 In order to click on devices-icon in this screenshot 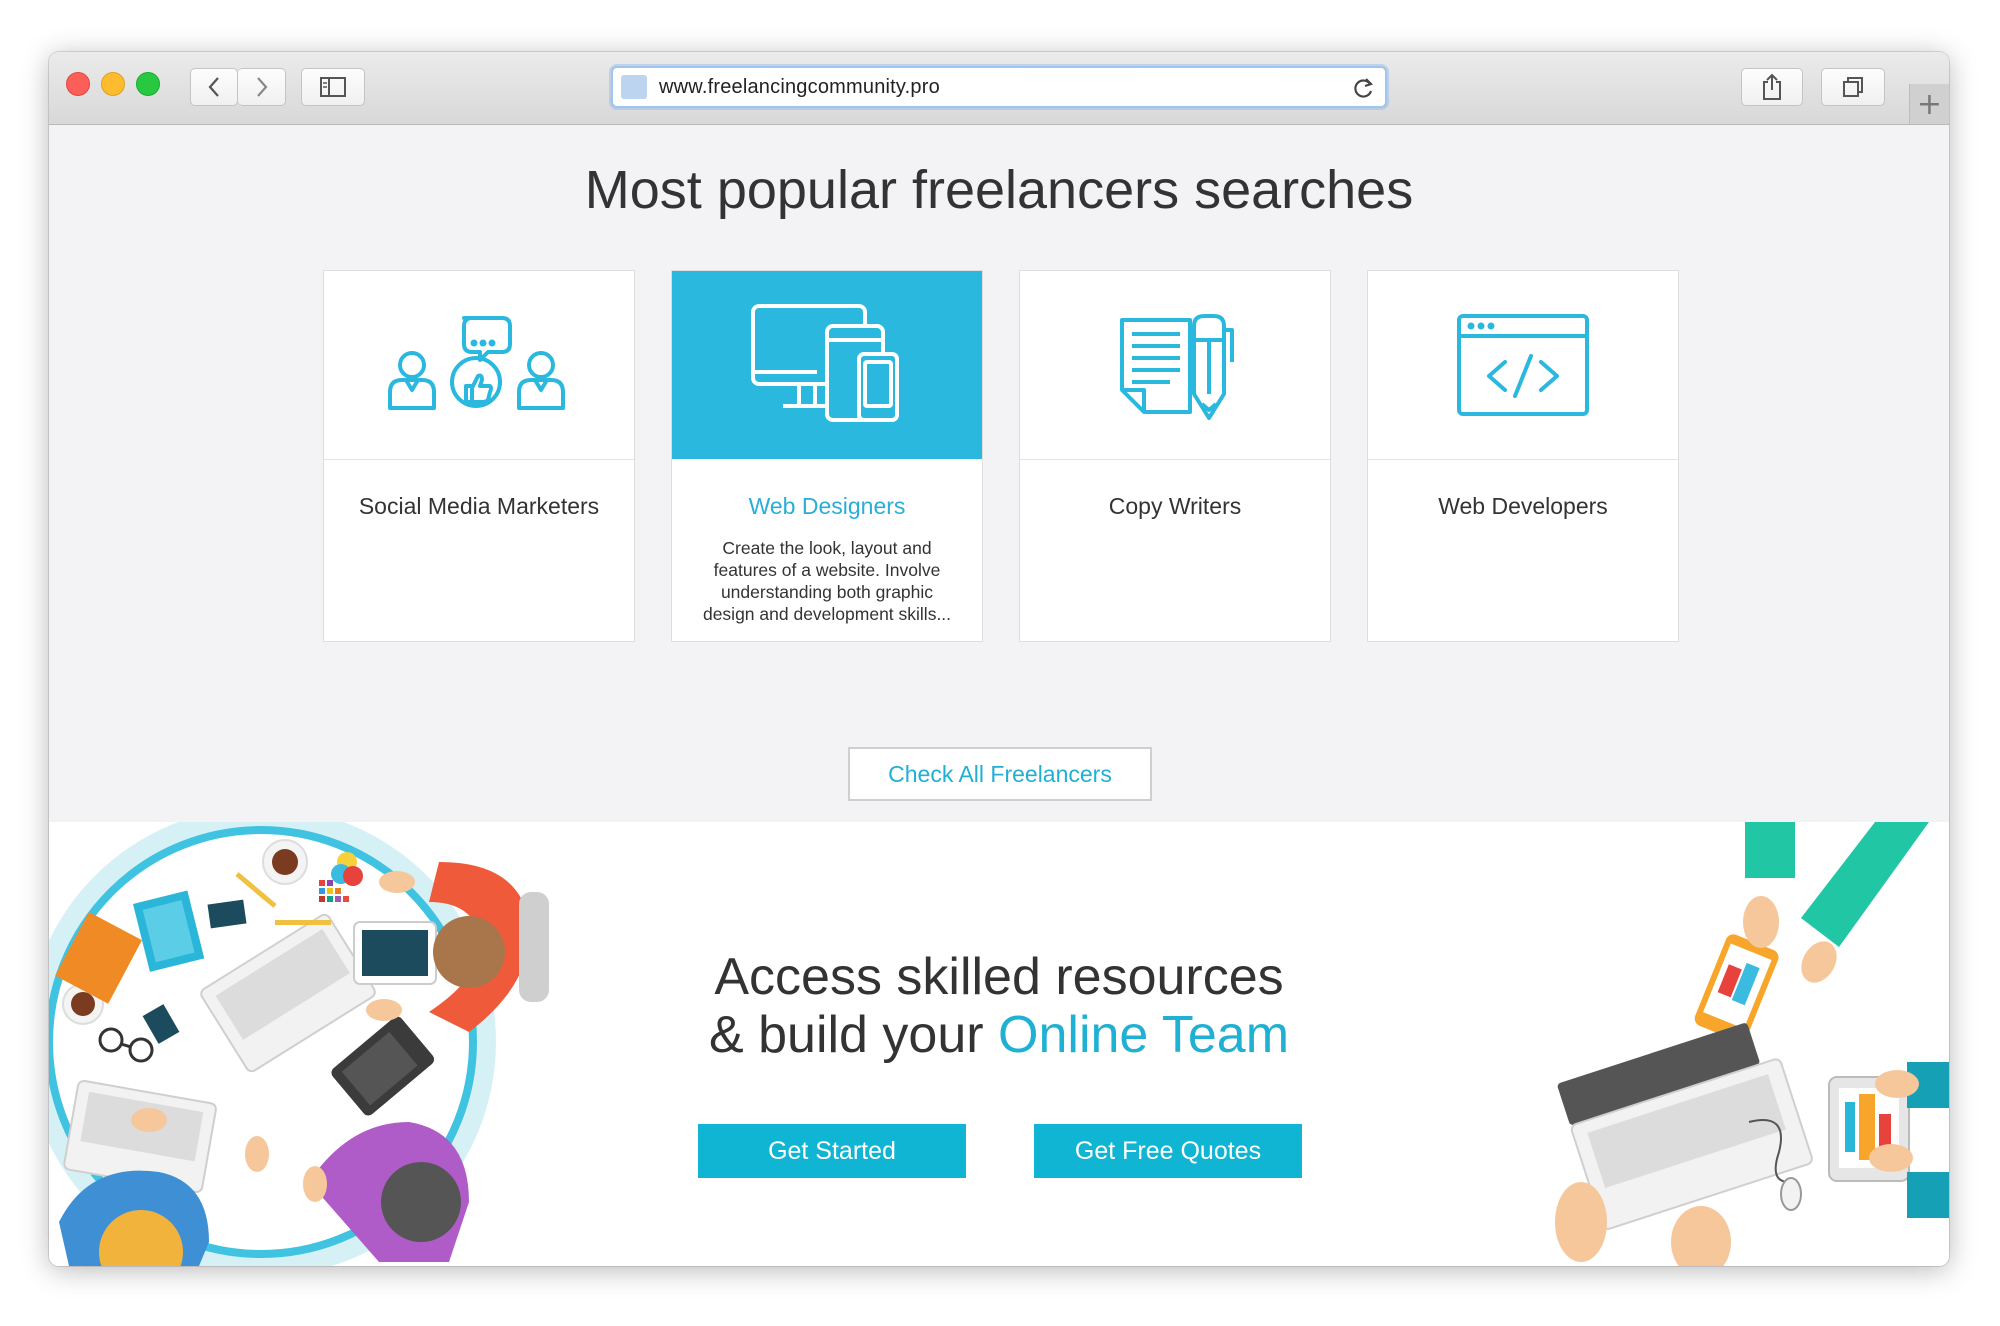, I will do `click(825, 363)`.